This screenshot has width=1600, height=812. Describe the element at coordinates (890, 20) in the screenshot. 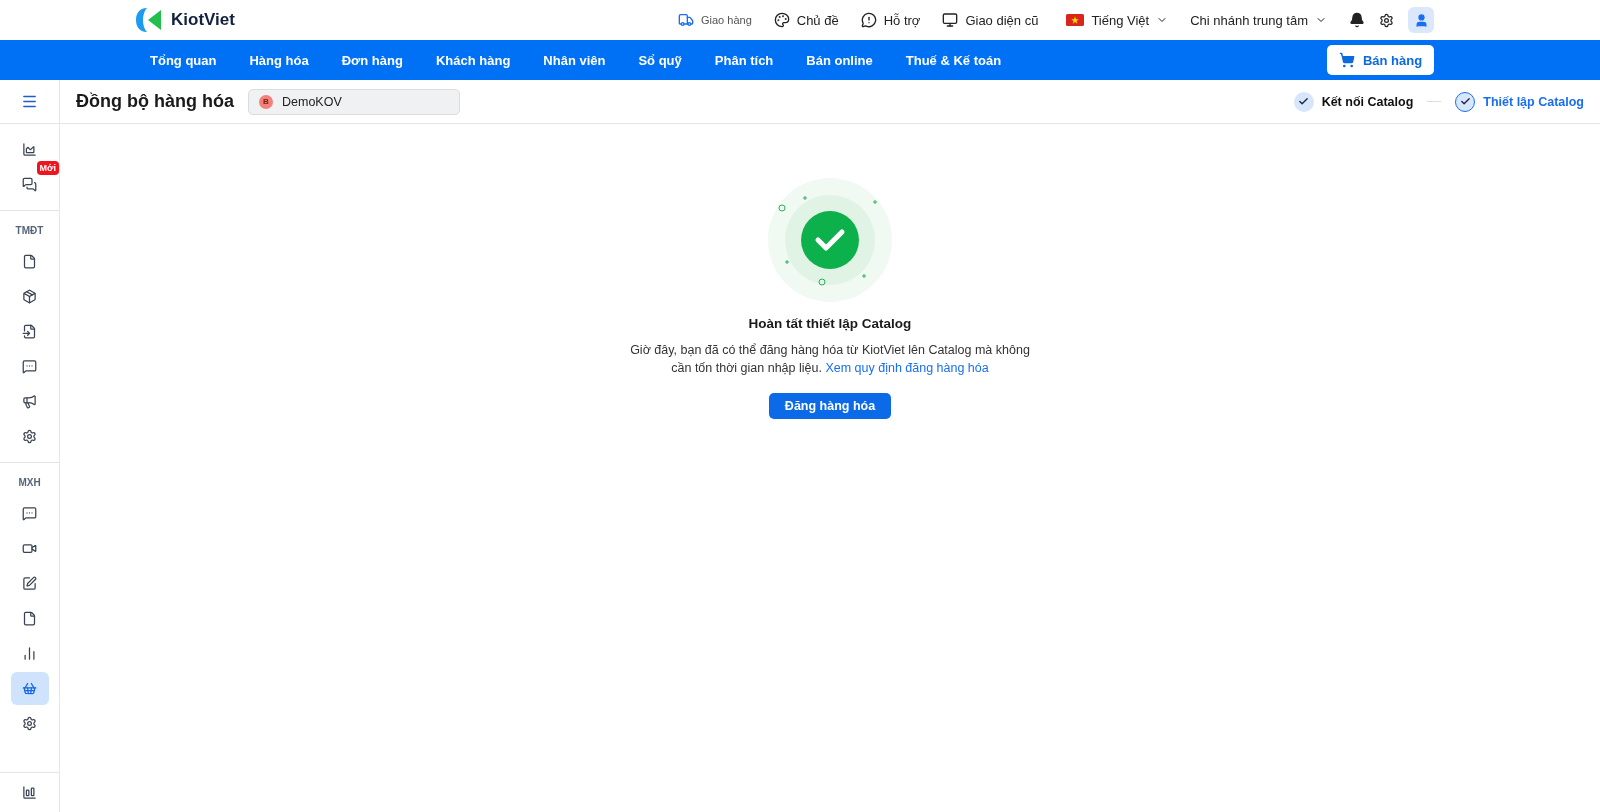

I see `top-link: Hỗ trợ` at that location.